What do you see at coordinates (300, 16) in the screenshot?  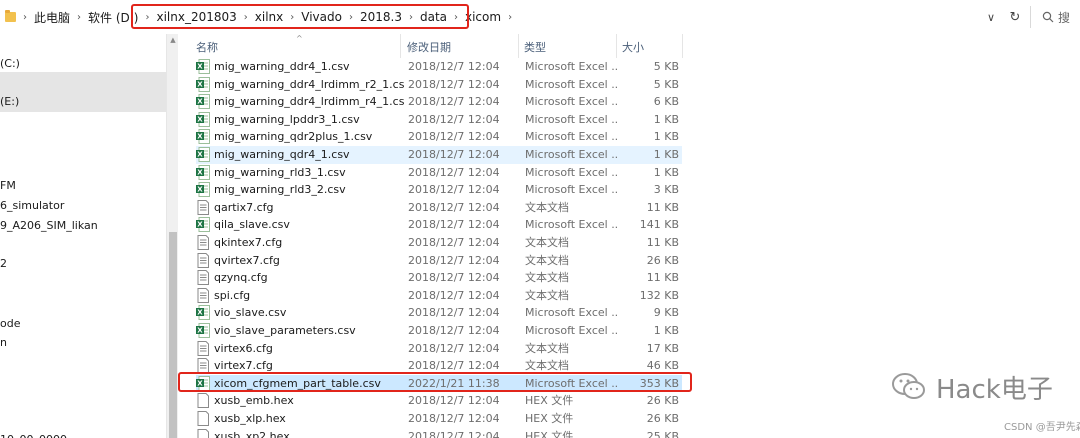 I see `path-highlight-box` at bounding box center [300, 16].